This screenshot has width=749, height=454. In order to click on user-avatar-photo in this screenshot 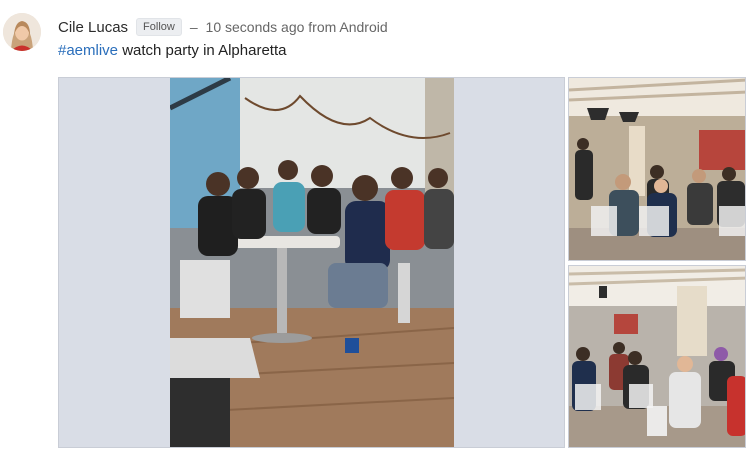, I will do `click(22, 32)`.